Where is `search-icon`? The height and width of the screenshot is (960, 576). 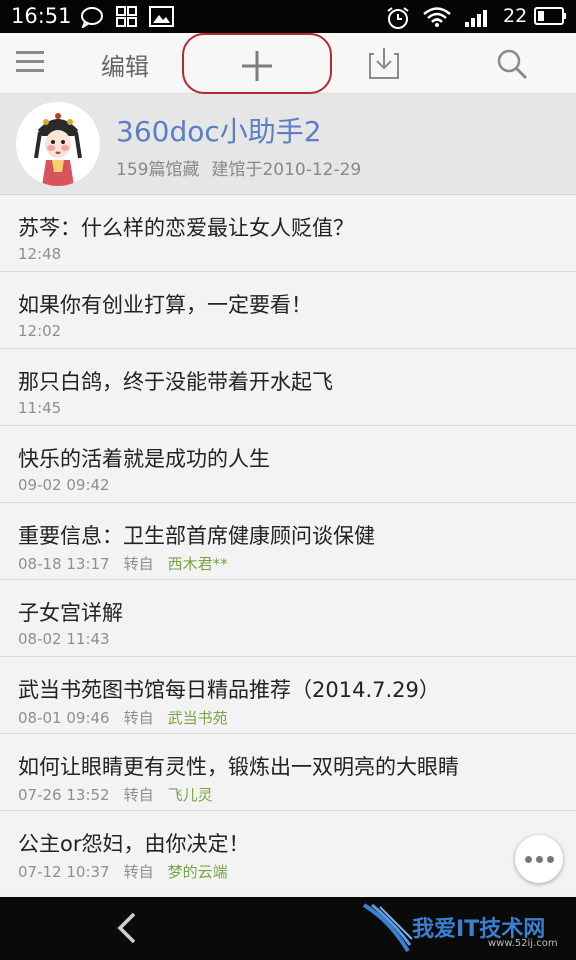
search-icon is located at coordinates (512, 64).